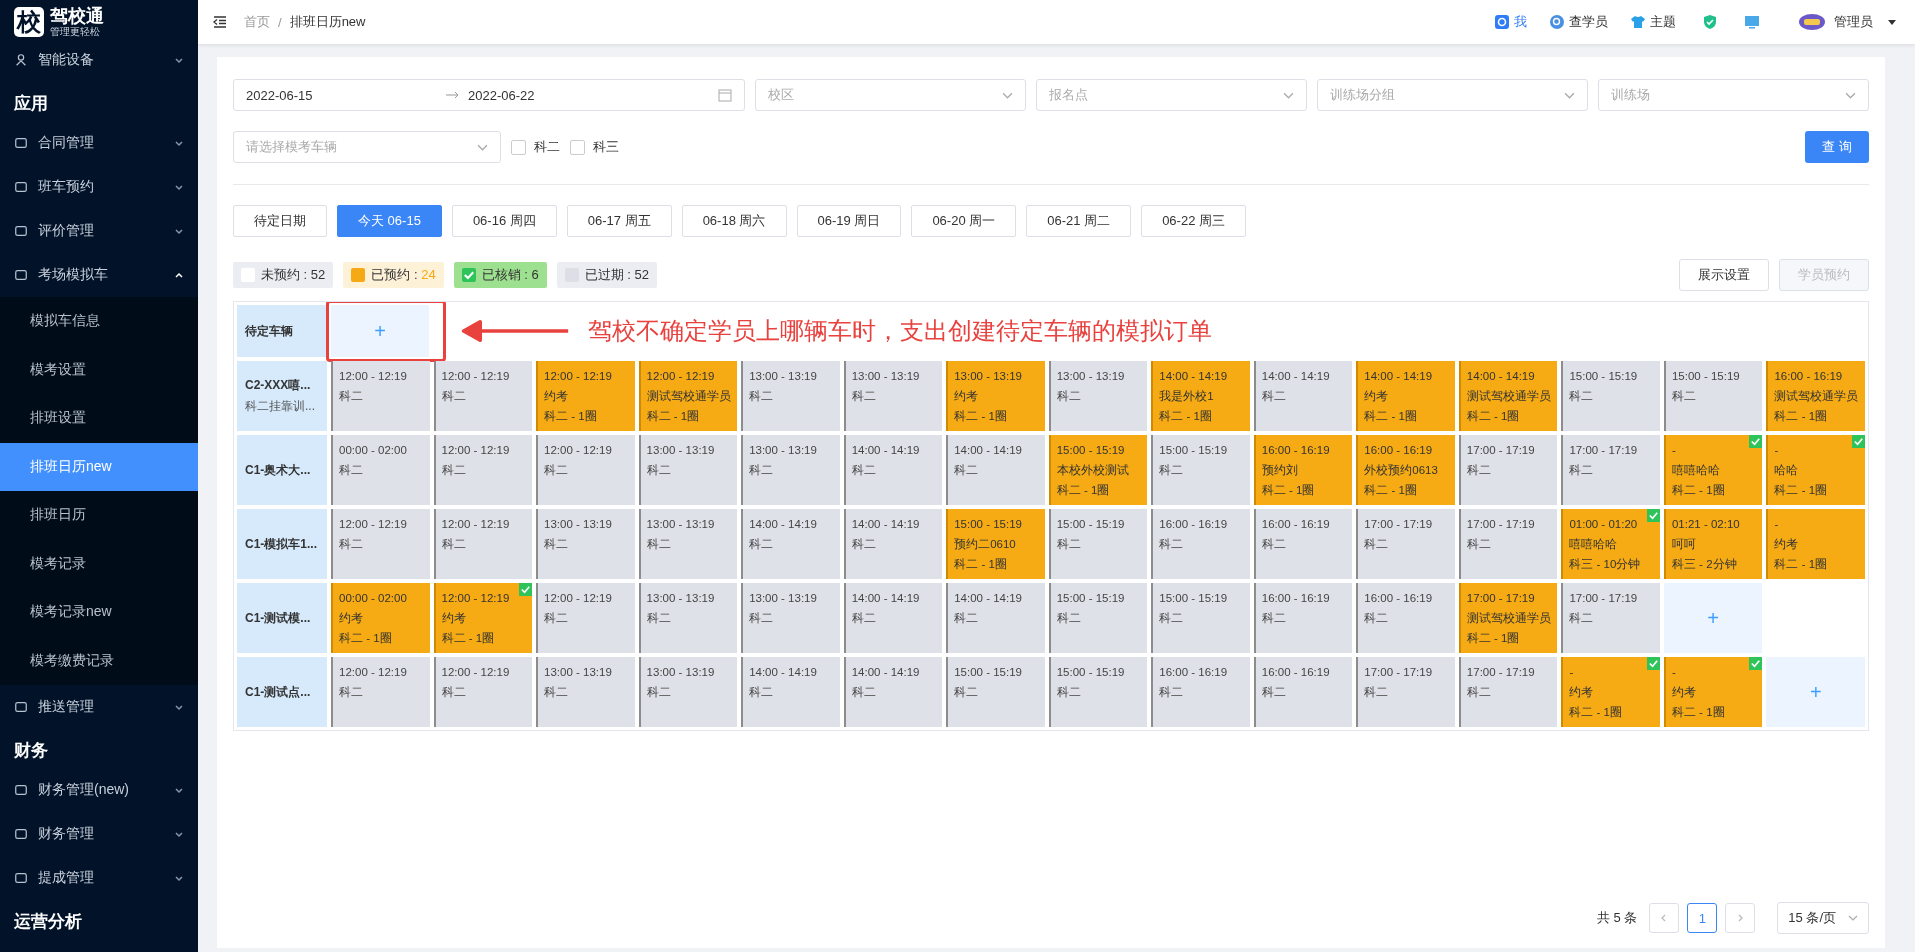 The width and height of the screenshot is (1915, 952). Describe the element at coordinates (99, 612) in the screenshot. I see `submenu-item: 模考记录new` at that location.